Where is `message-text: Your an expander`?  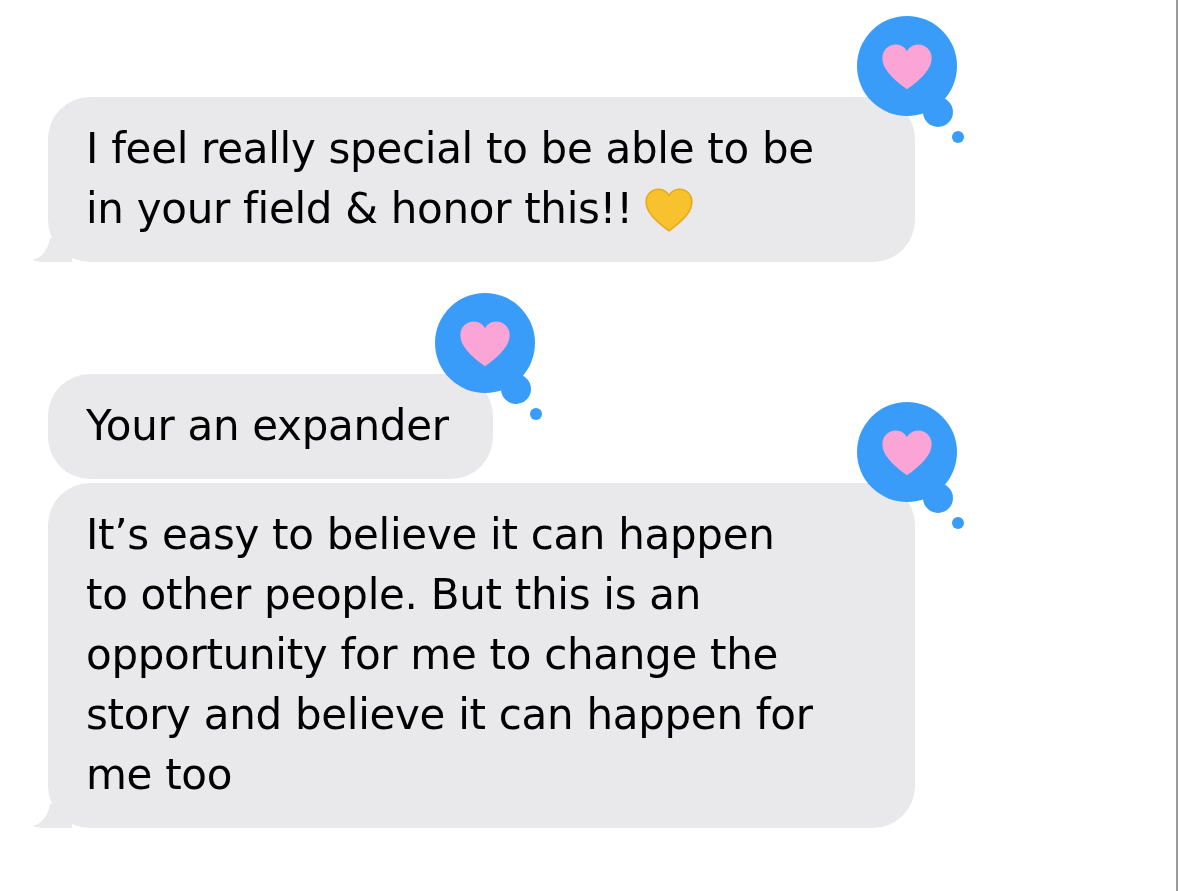 message-text: Your an expander is located at coordinates (267, 425).